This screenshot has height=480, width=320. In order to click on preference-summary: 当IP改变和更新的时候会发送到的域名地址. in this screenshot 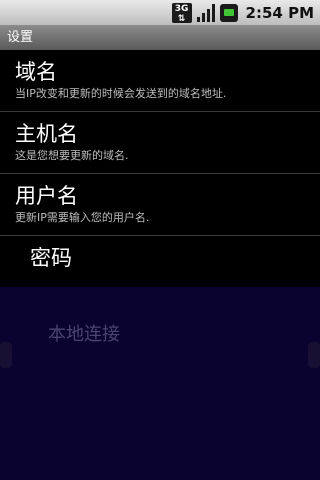, I will do `click(121, 93)`.